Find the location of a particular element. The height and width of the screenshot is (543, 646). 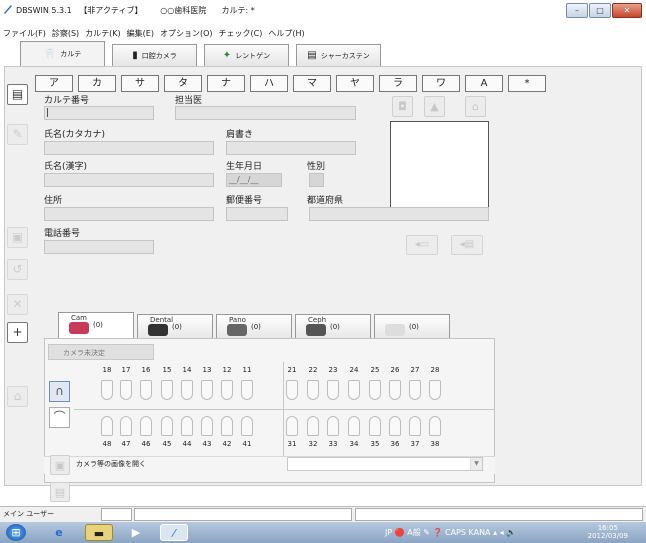

kana-button-na: ナ is located at coordinates (226, 83).